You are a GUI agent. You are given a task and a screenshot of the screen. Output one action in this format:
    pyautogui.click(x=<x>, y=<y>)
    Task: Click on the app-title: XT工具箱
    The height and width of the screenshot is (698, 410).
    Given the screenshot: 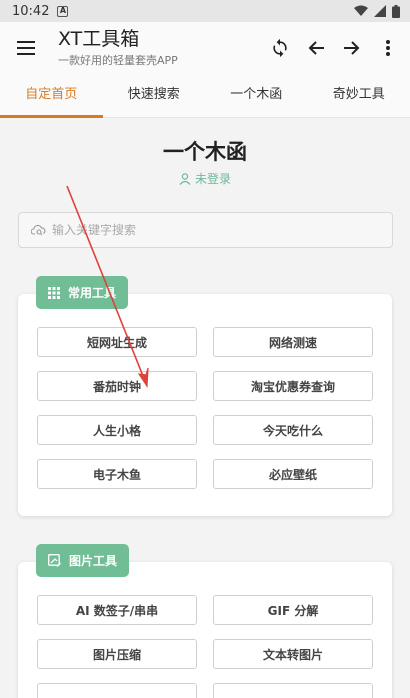 What is the action you would take?
    pyautogui.click(x=99, y=39)
    